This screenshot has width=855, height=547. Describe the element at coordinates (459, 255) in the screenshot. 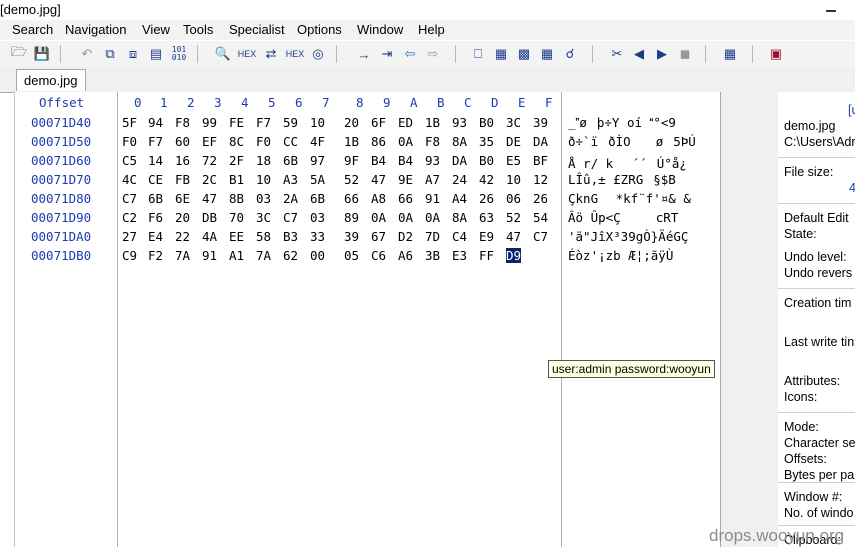

I see `hex-byte: E3` at that location.